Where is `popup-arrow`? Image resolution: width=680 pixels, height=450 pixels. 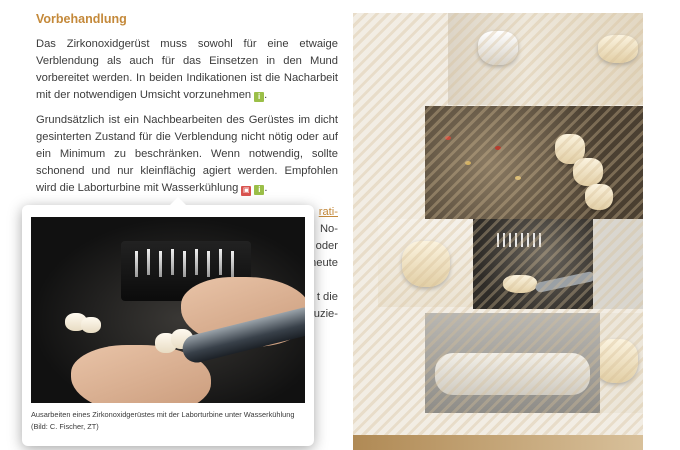 popup-arrow is located at coordinates (178, 201).